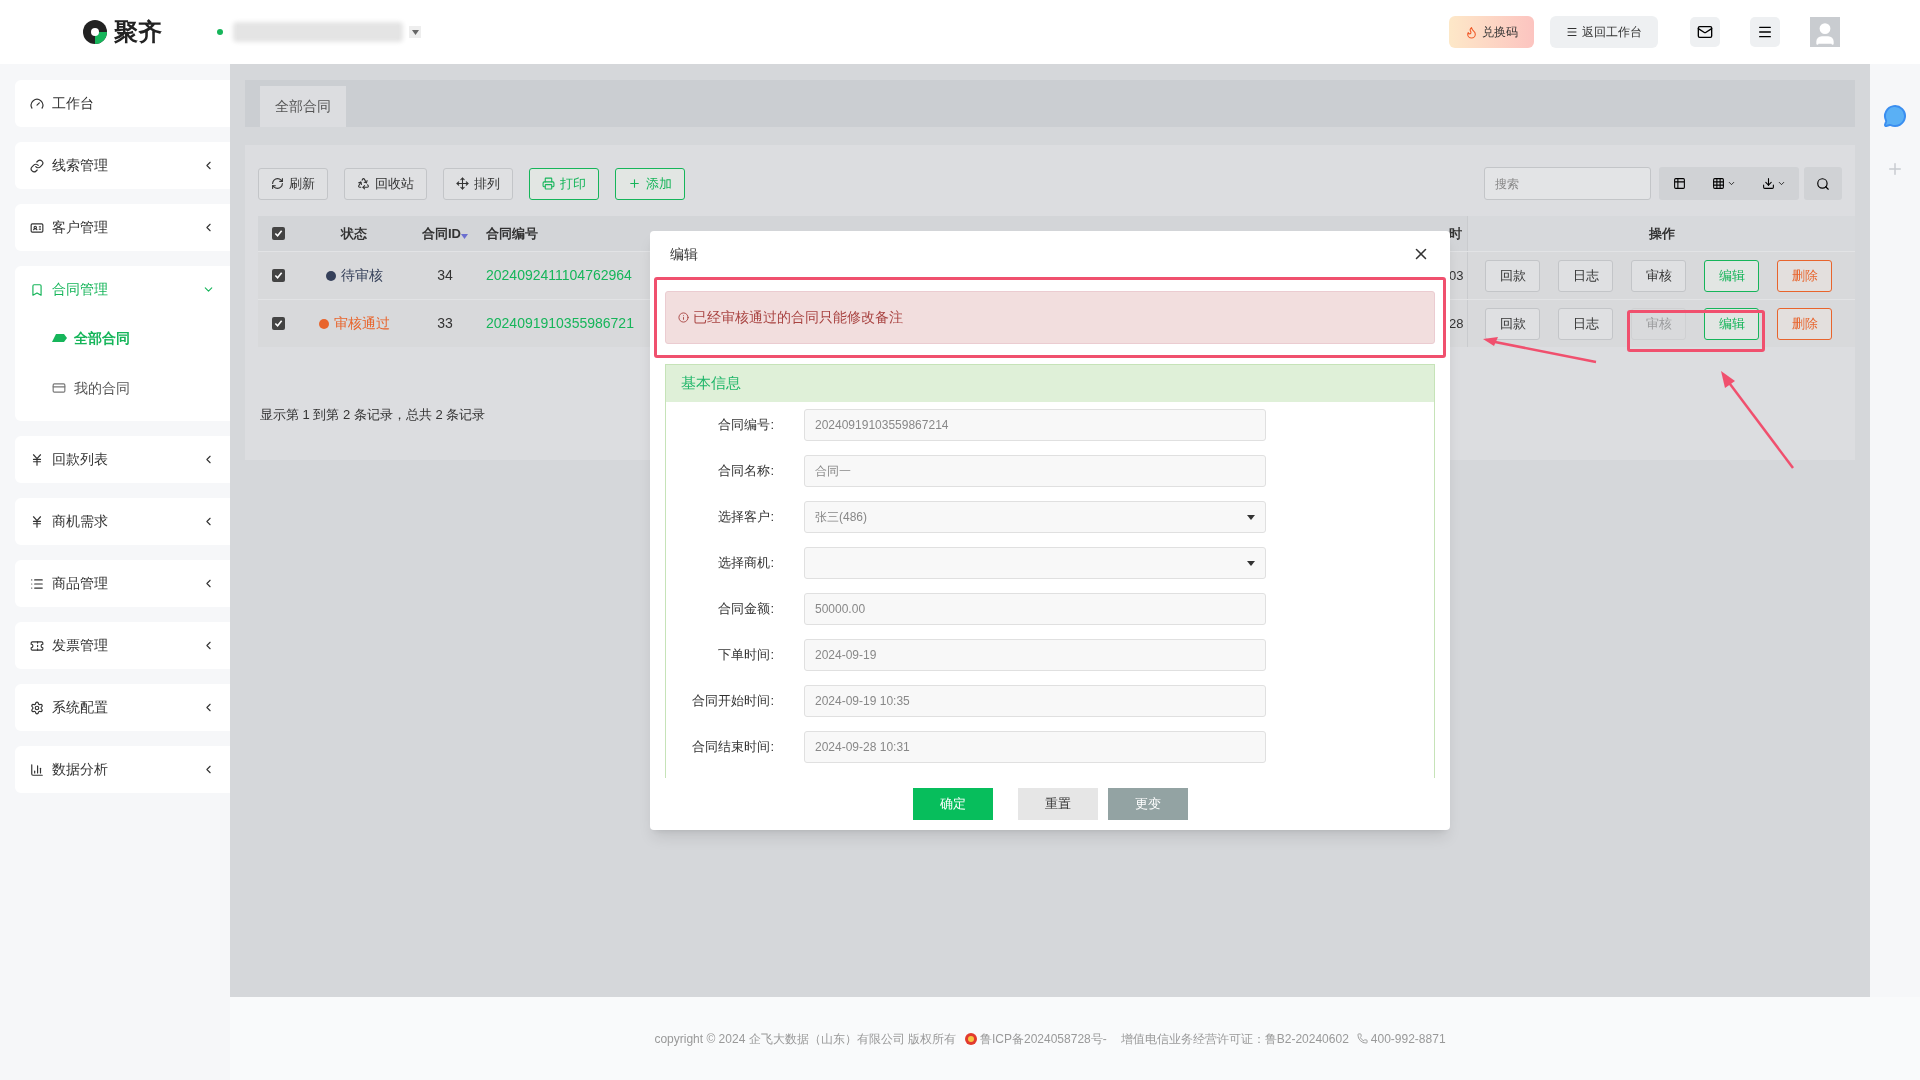 The image size is (1920, 1080). Describe the element at coordinates (746, 425) in the screenshot. I see `field-label: 合同编号:` at that location.